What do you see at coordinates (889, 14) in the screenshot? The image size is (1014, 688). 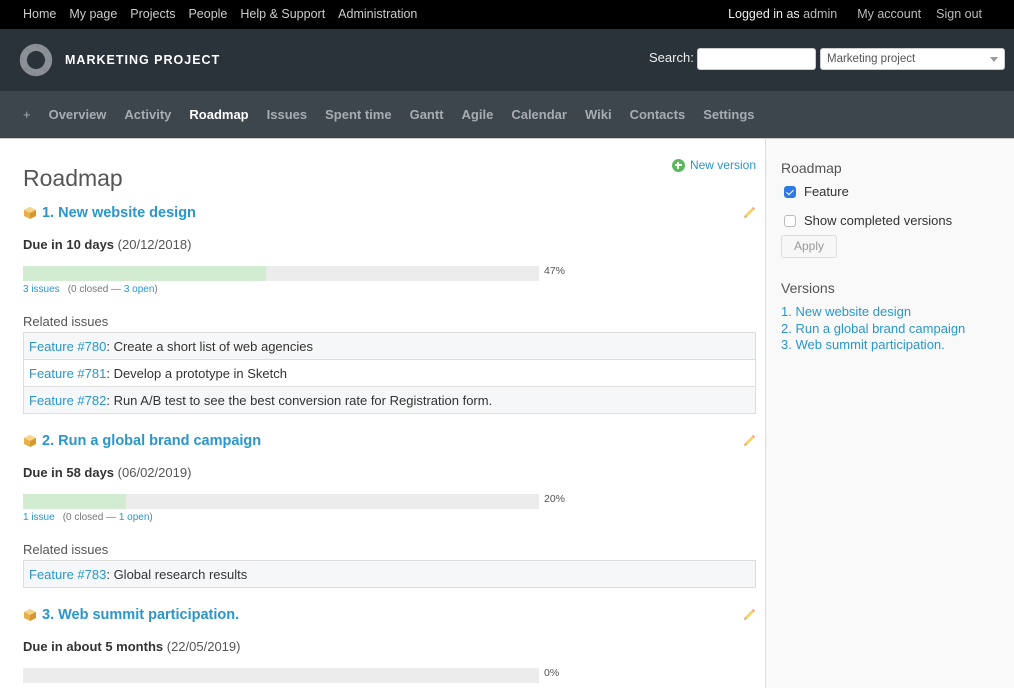 I see `my-account-link: My account` at bounding box center [889, 14].